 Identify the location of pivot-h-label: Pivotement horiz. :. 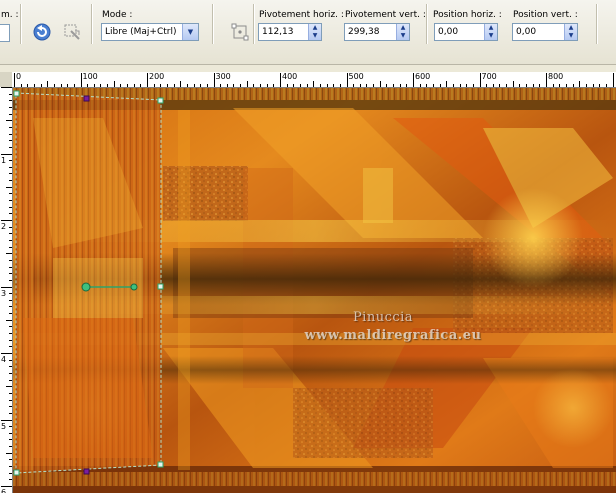
(301, 15).